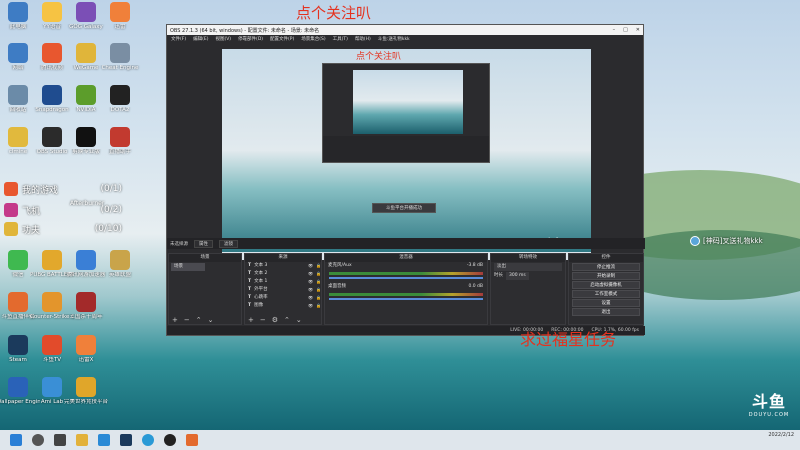 Image resolution: width=800 pixels, height=450 pixels. Describe the element at coordinates (203, 243) in the screenshot. I see `properties-button: 属性` at that location.